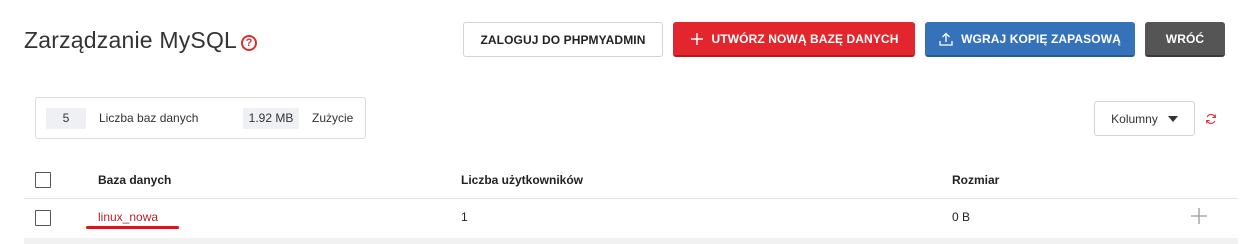  What do you see at coordinates (134, 180) in the screenshot?
I see `column-header-database: Baza danych` at bounding box center [134, 180].